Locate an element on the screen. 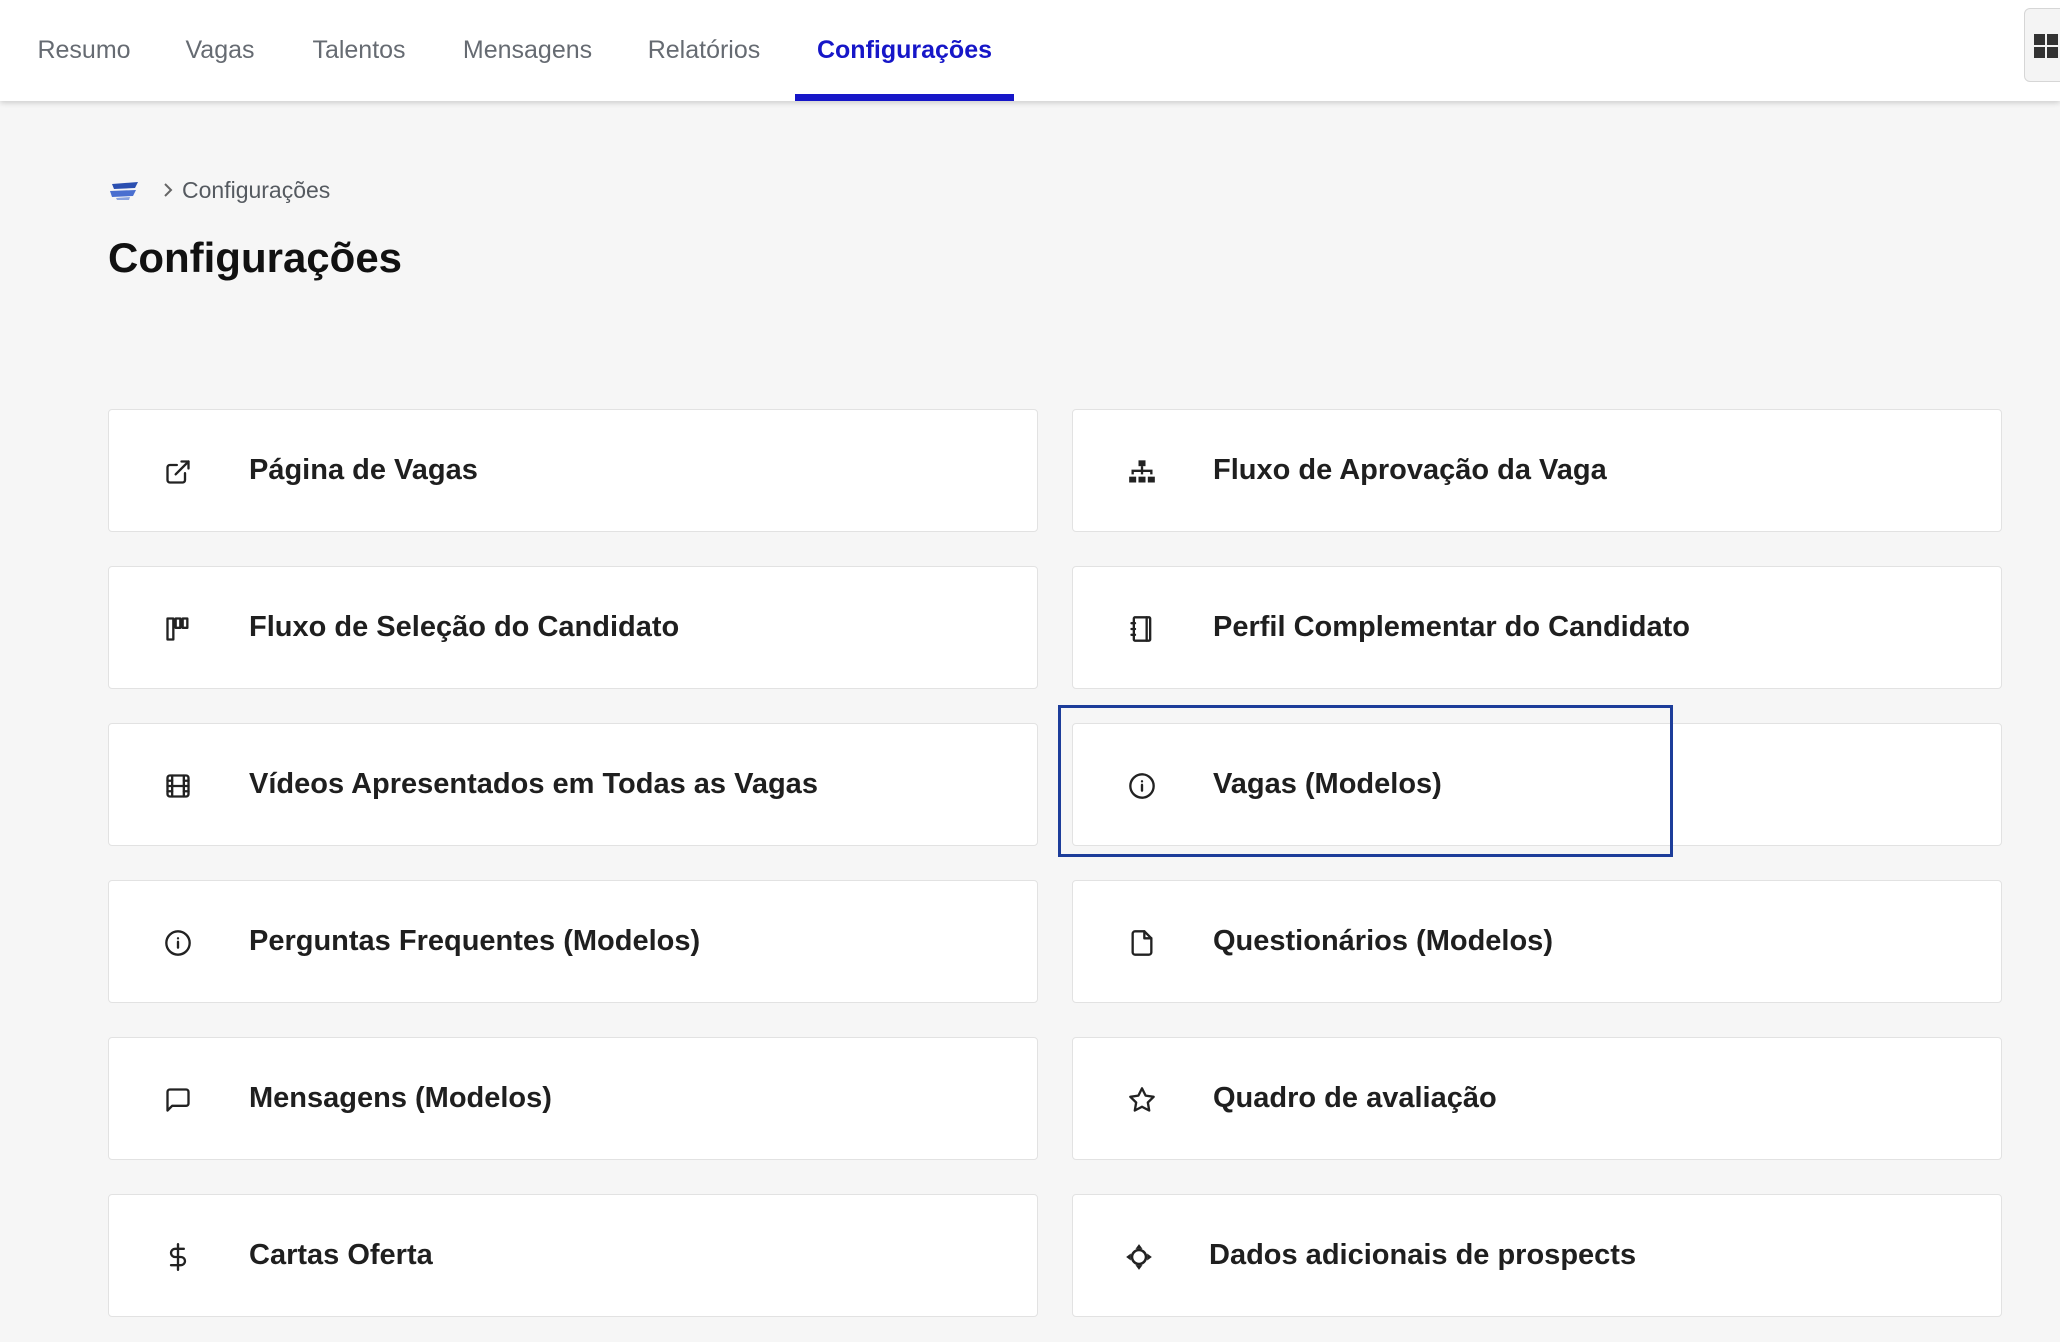 This screenshot has height=1342, width=2060. breadcrumb: Configurações is located at coordinates (219, 190).